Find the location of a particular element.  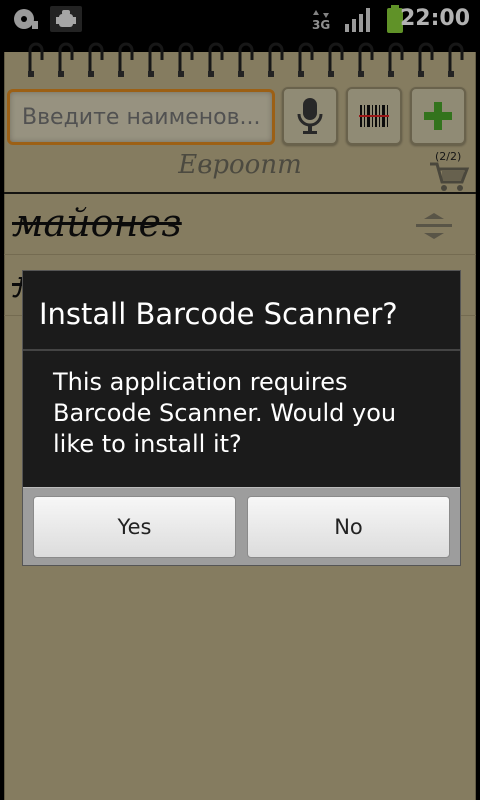

dialog-title: Install Barcode Scanner? is located at coordinates (218, 314).